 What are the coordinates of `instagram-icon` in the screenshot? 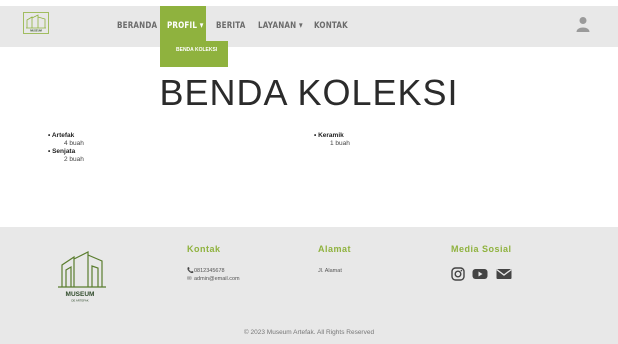 It's located at (458, 274).